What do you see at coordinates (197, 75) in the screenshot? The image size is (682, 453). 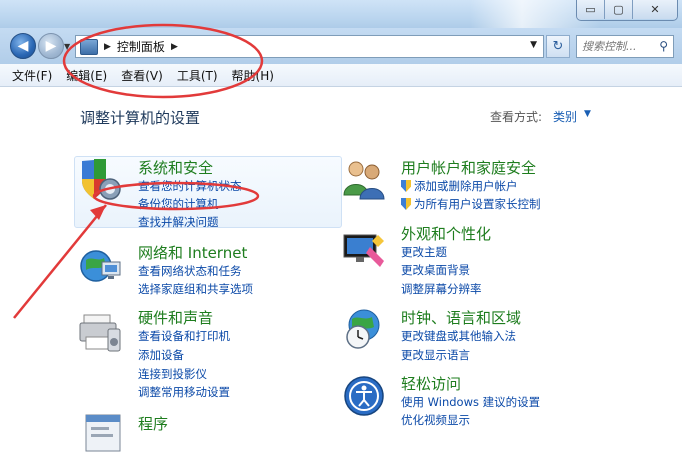 I see `menu-tools: 工具(T)` at bounding box center [197, 75].